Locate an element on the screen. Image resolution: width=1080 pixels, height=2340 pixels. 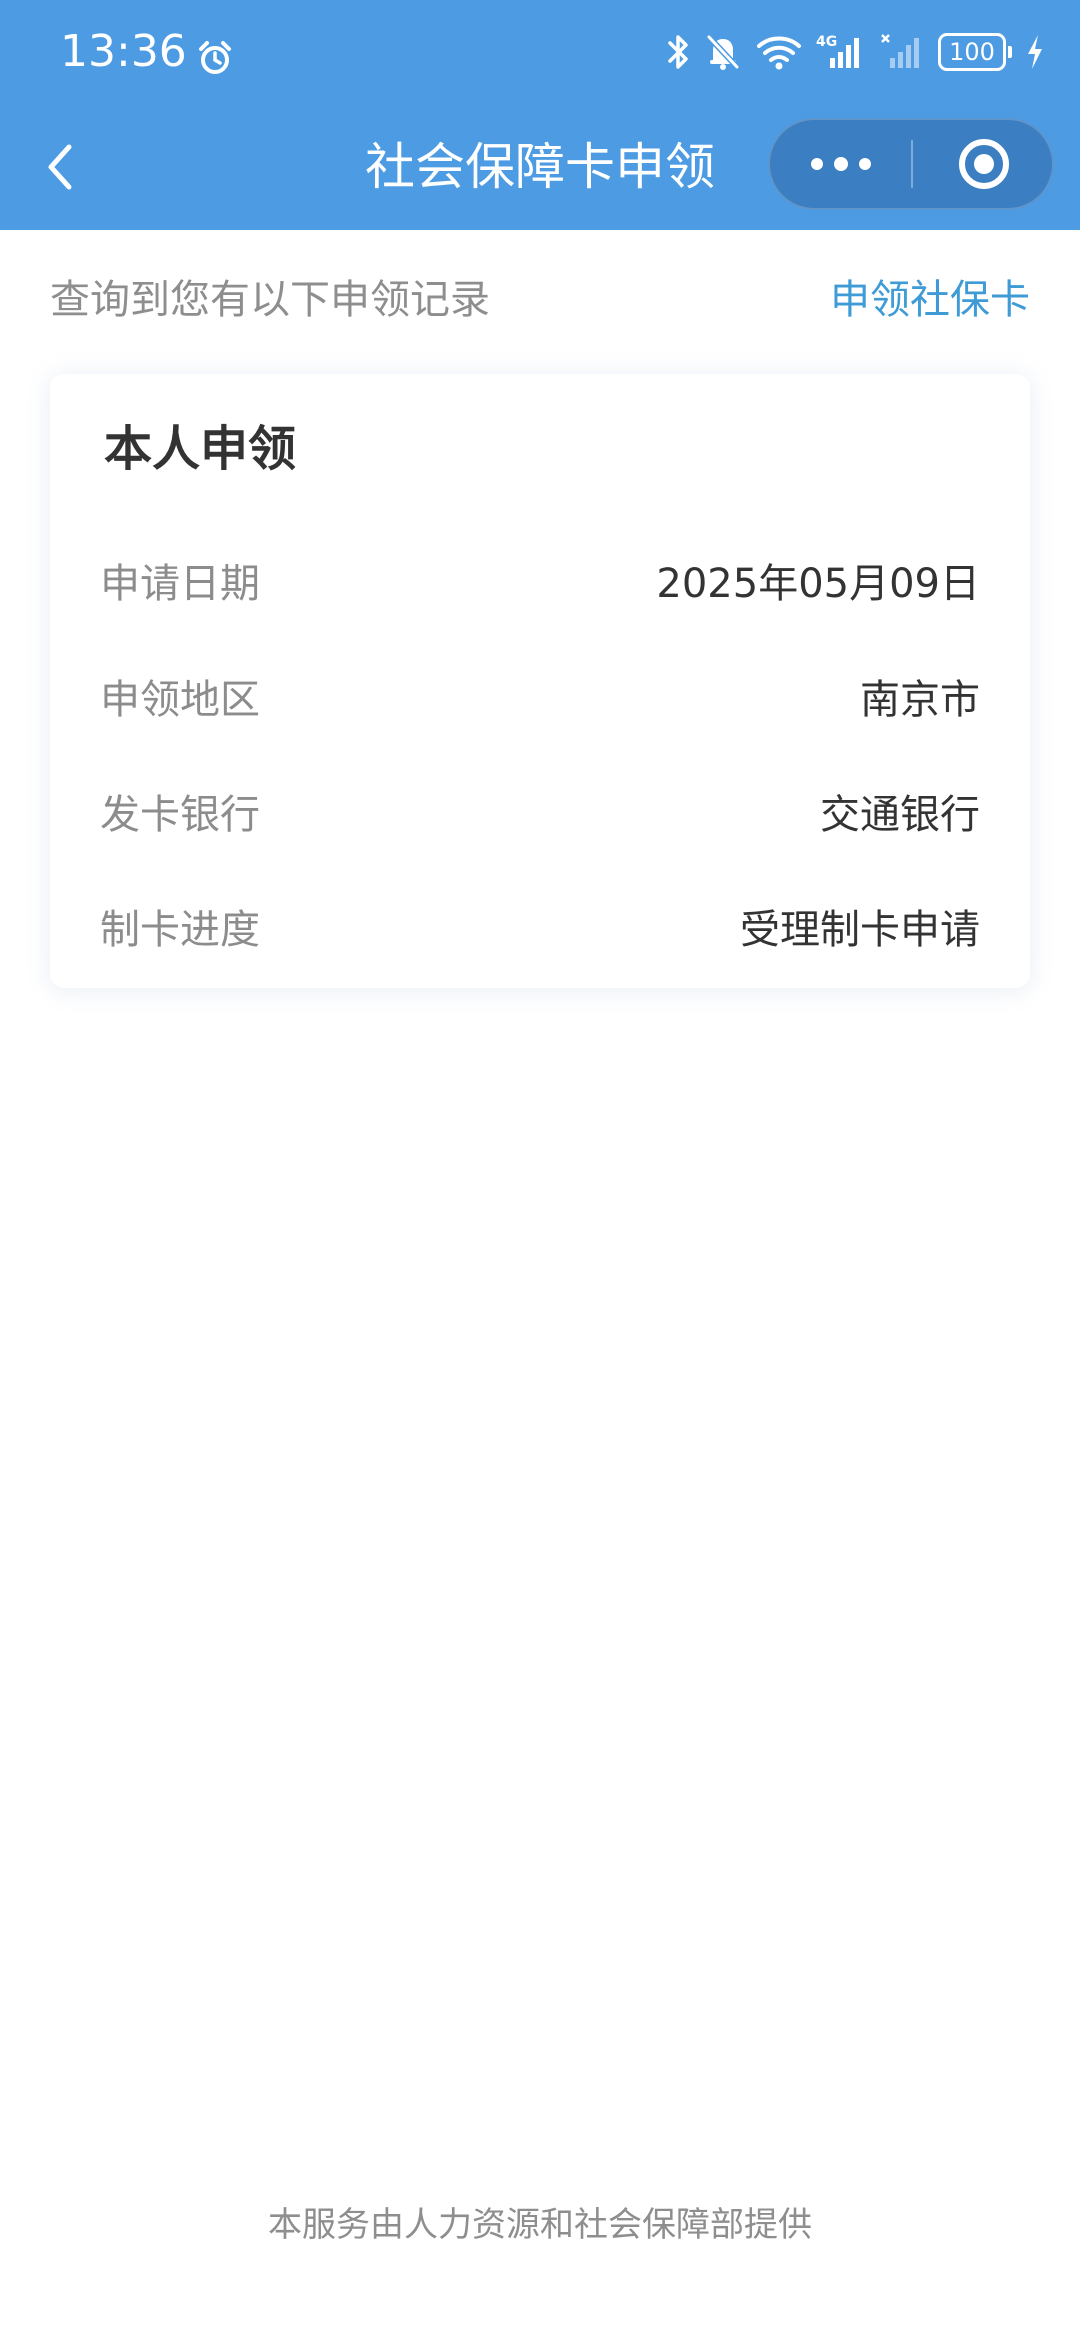
row-apply-date: 申请日期 2025年05月09日 is located at coordinates (540, 584).